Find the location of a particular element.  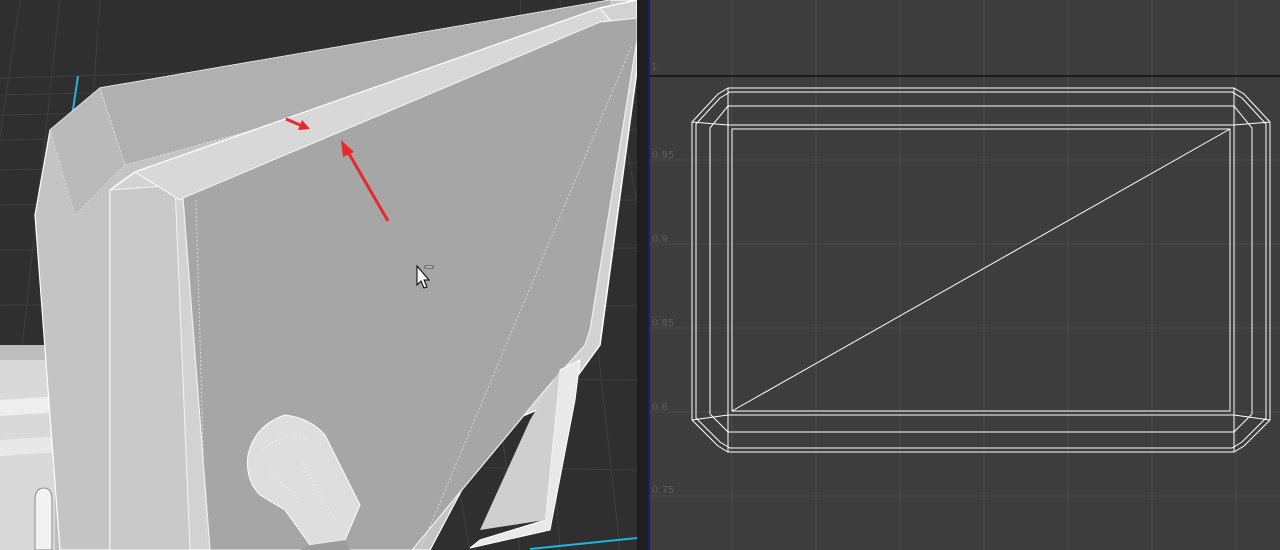

uv-axis-label-top: 1 is located at coordinates (654, 67).